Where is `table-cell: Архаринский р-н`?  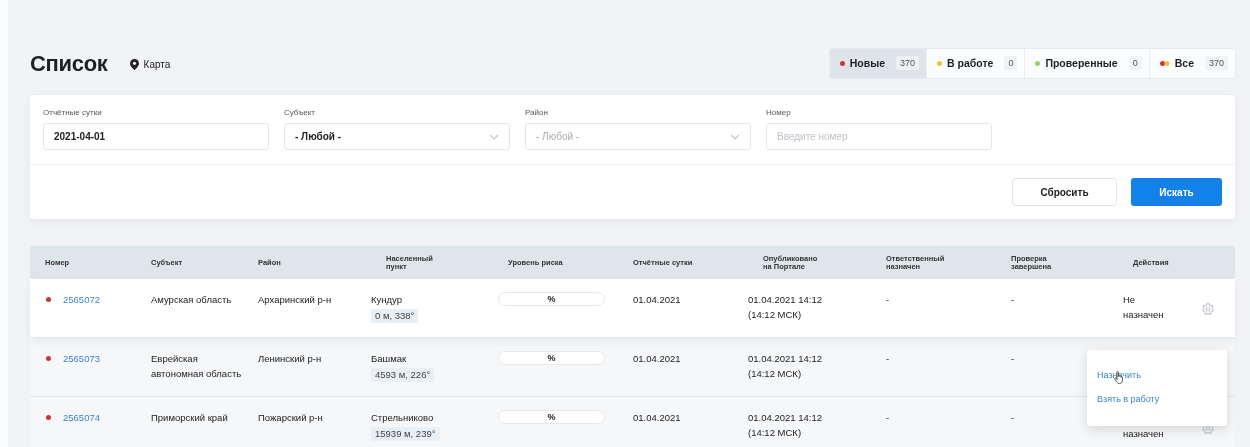
table-cell: Архаринский р-н is located at coordinates (295, 299).